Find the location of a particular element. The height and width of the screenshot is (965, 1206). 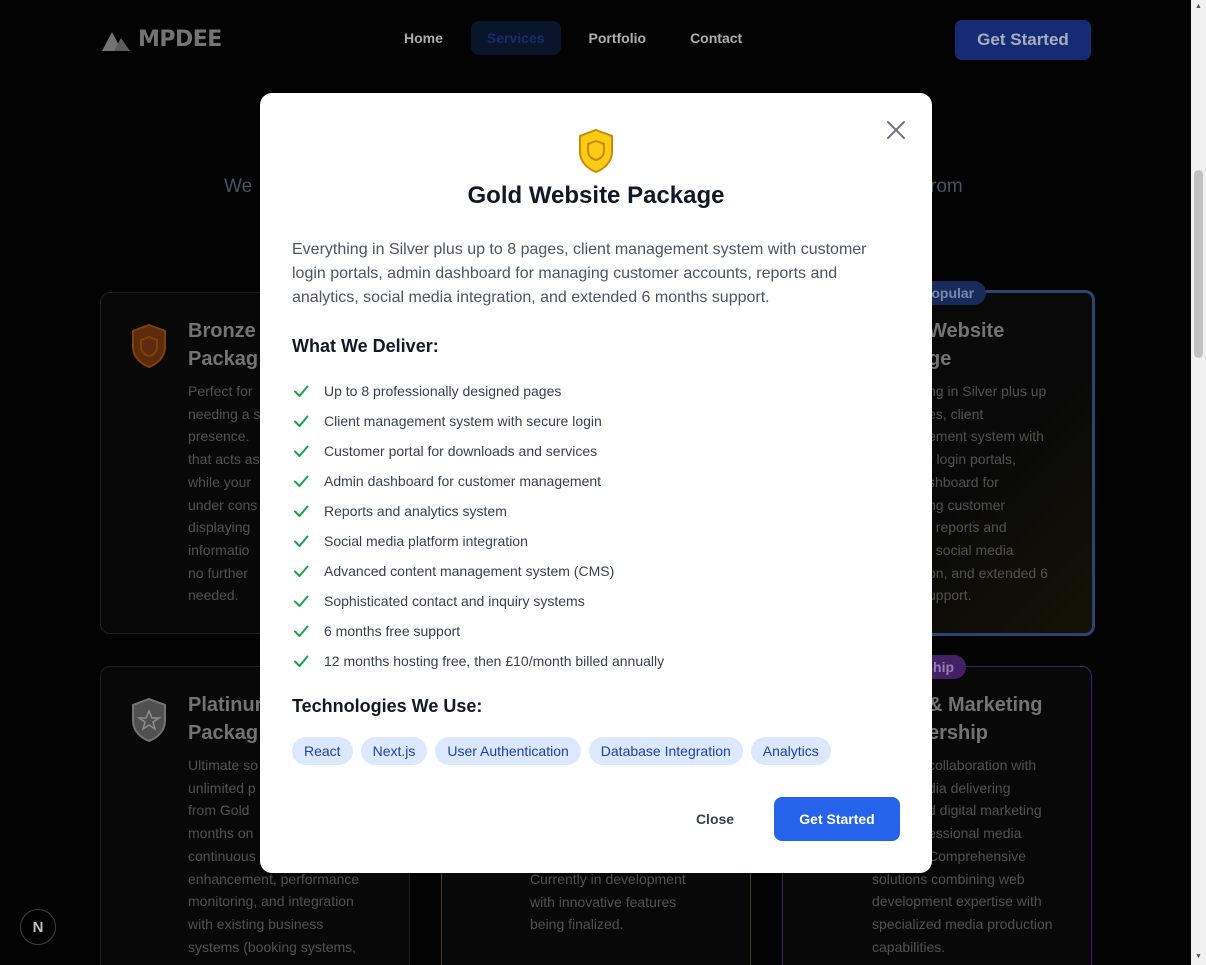

gold-shield-icon is located at coordinates (596, 151).